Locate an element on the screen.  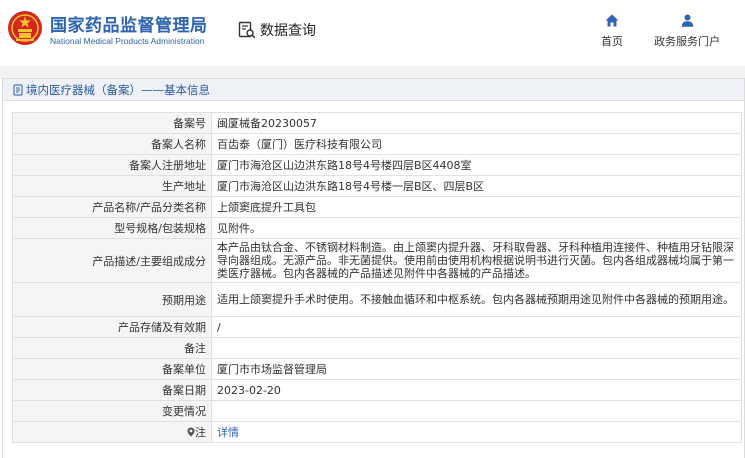
header-divider is located at coordinates (372, 72).